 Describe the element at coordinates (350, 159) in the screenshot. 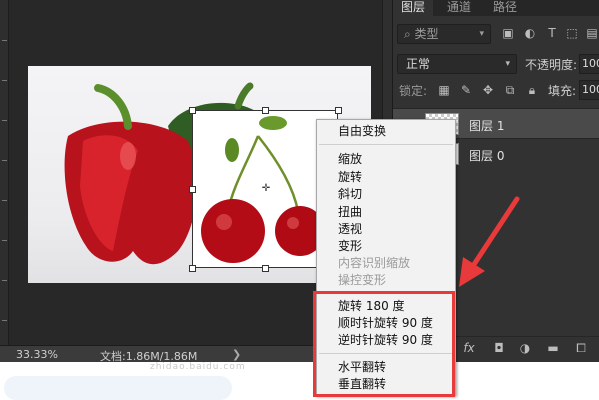

I see `menu-item-scale: 缩放` at that location.